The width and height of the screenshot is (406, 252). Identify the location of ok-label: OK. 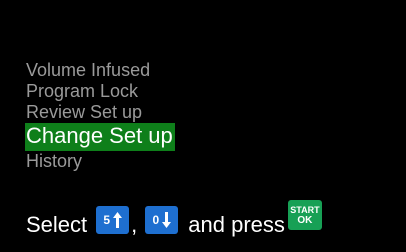
(305, 220).